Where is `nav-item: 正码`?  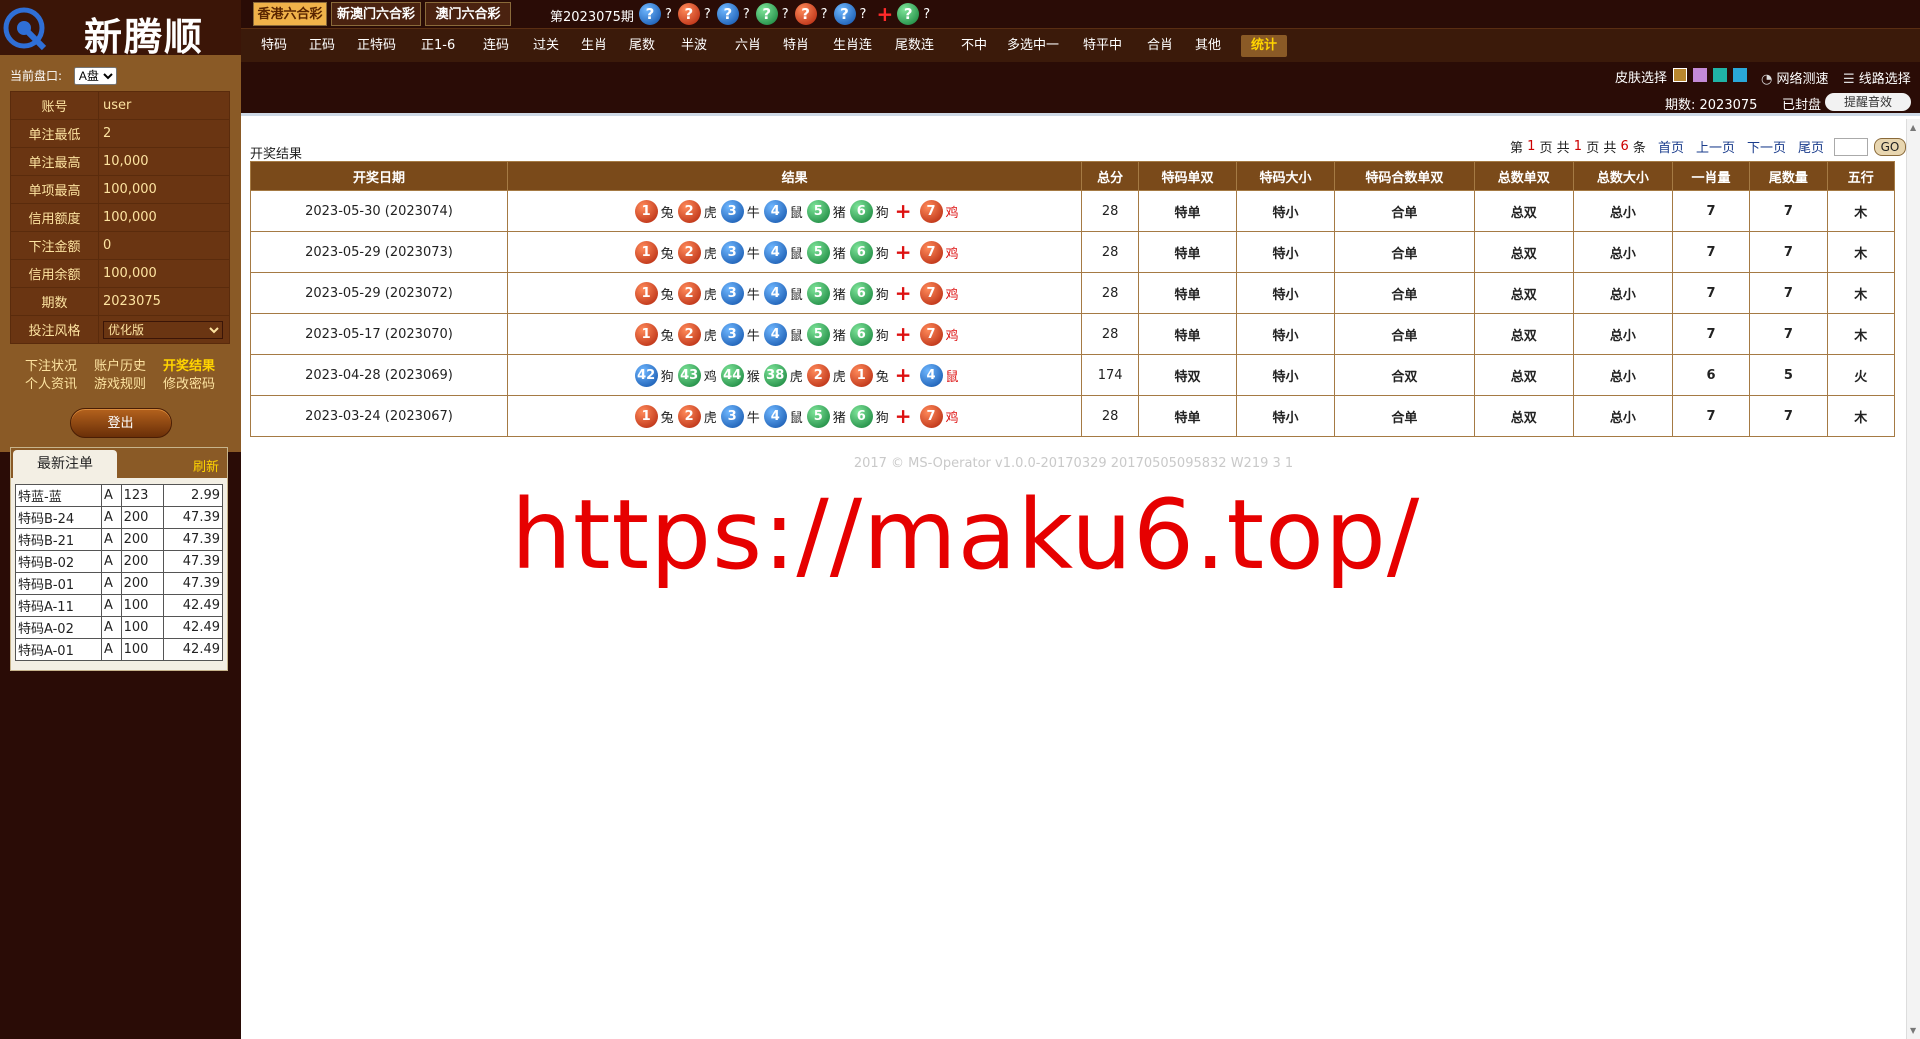 nav-item: 正码 is located at coordinates (322, 46).